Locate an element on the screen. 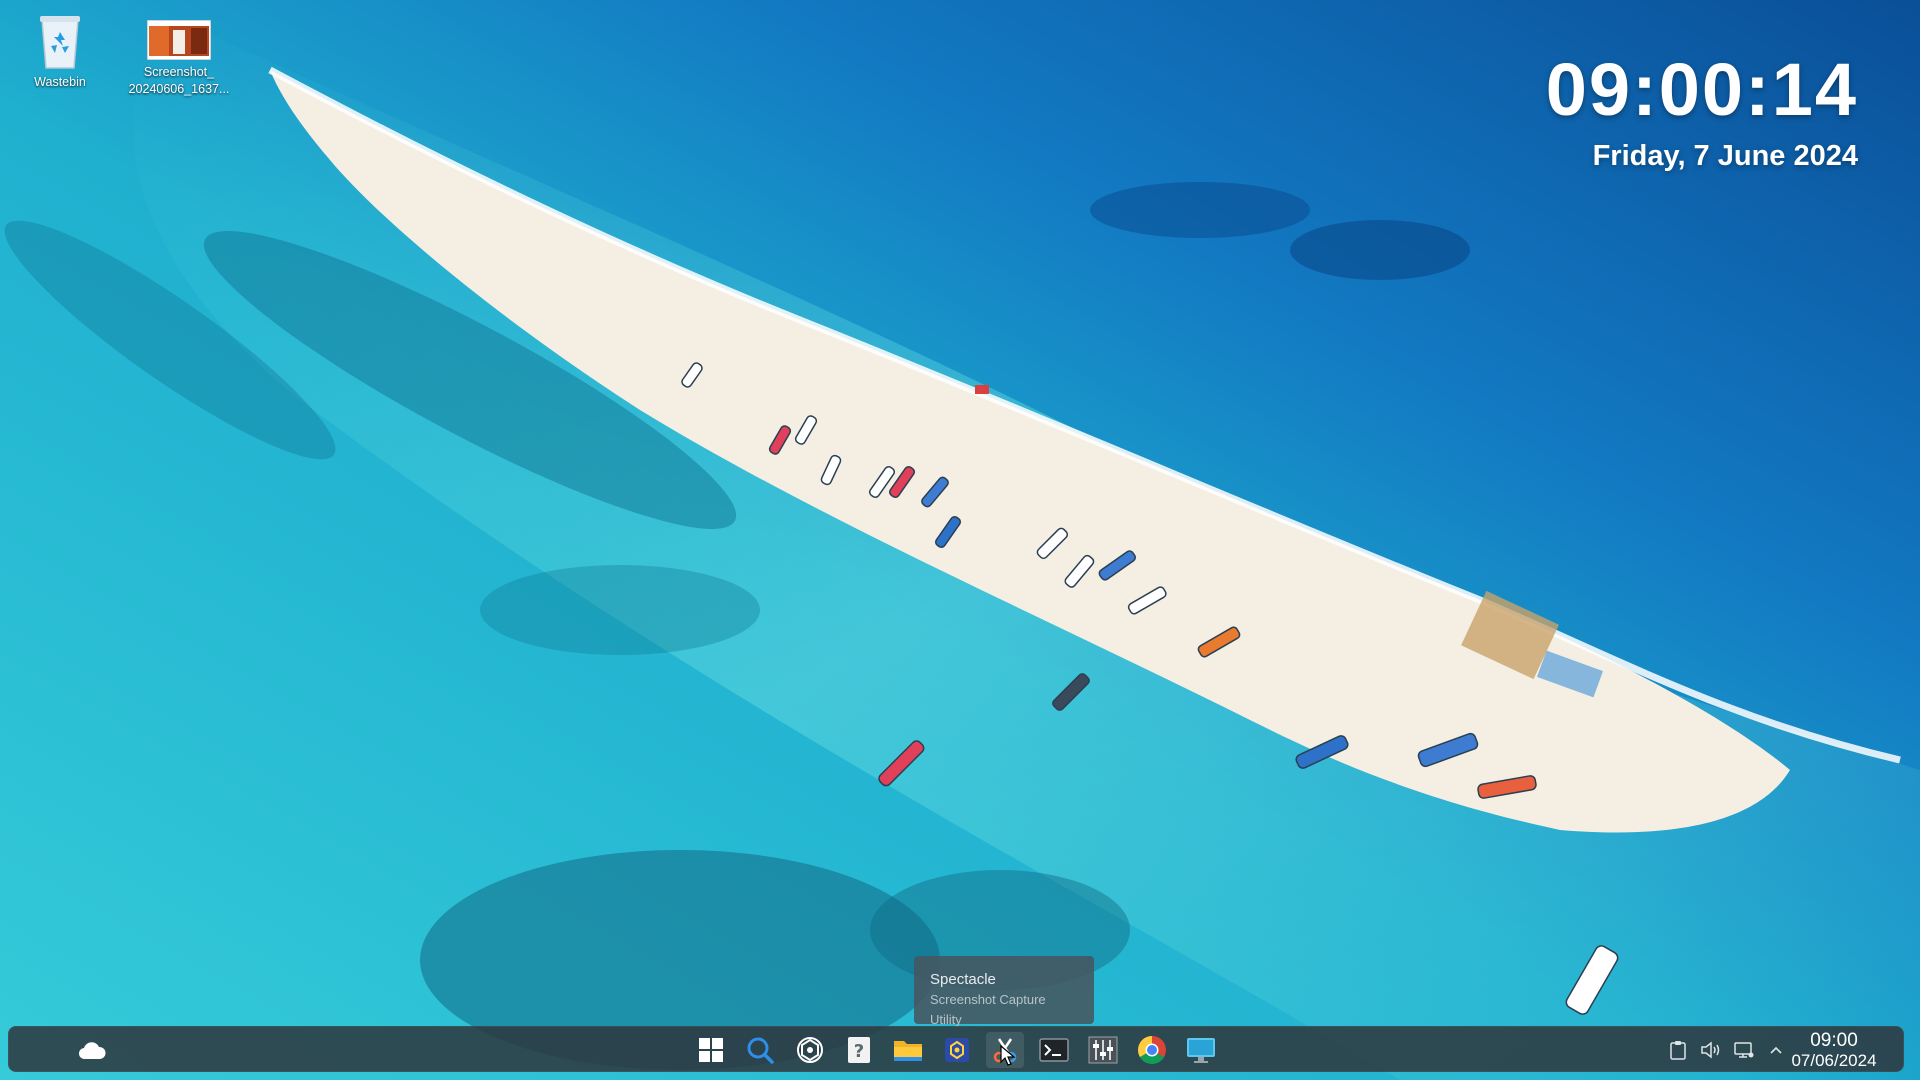  openai-icon is located at coordinates (810, 1050).